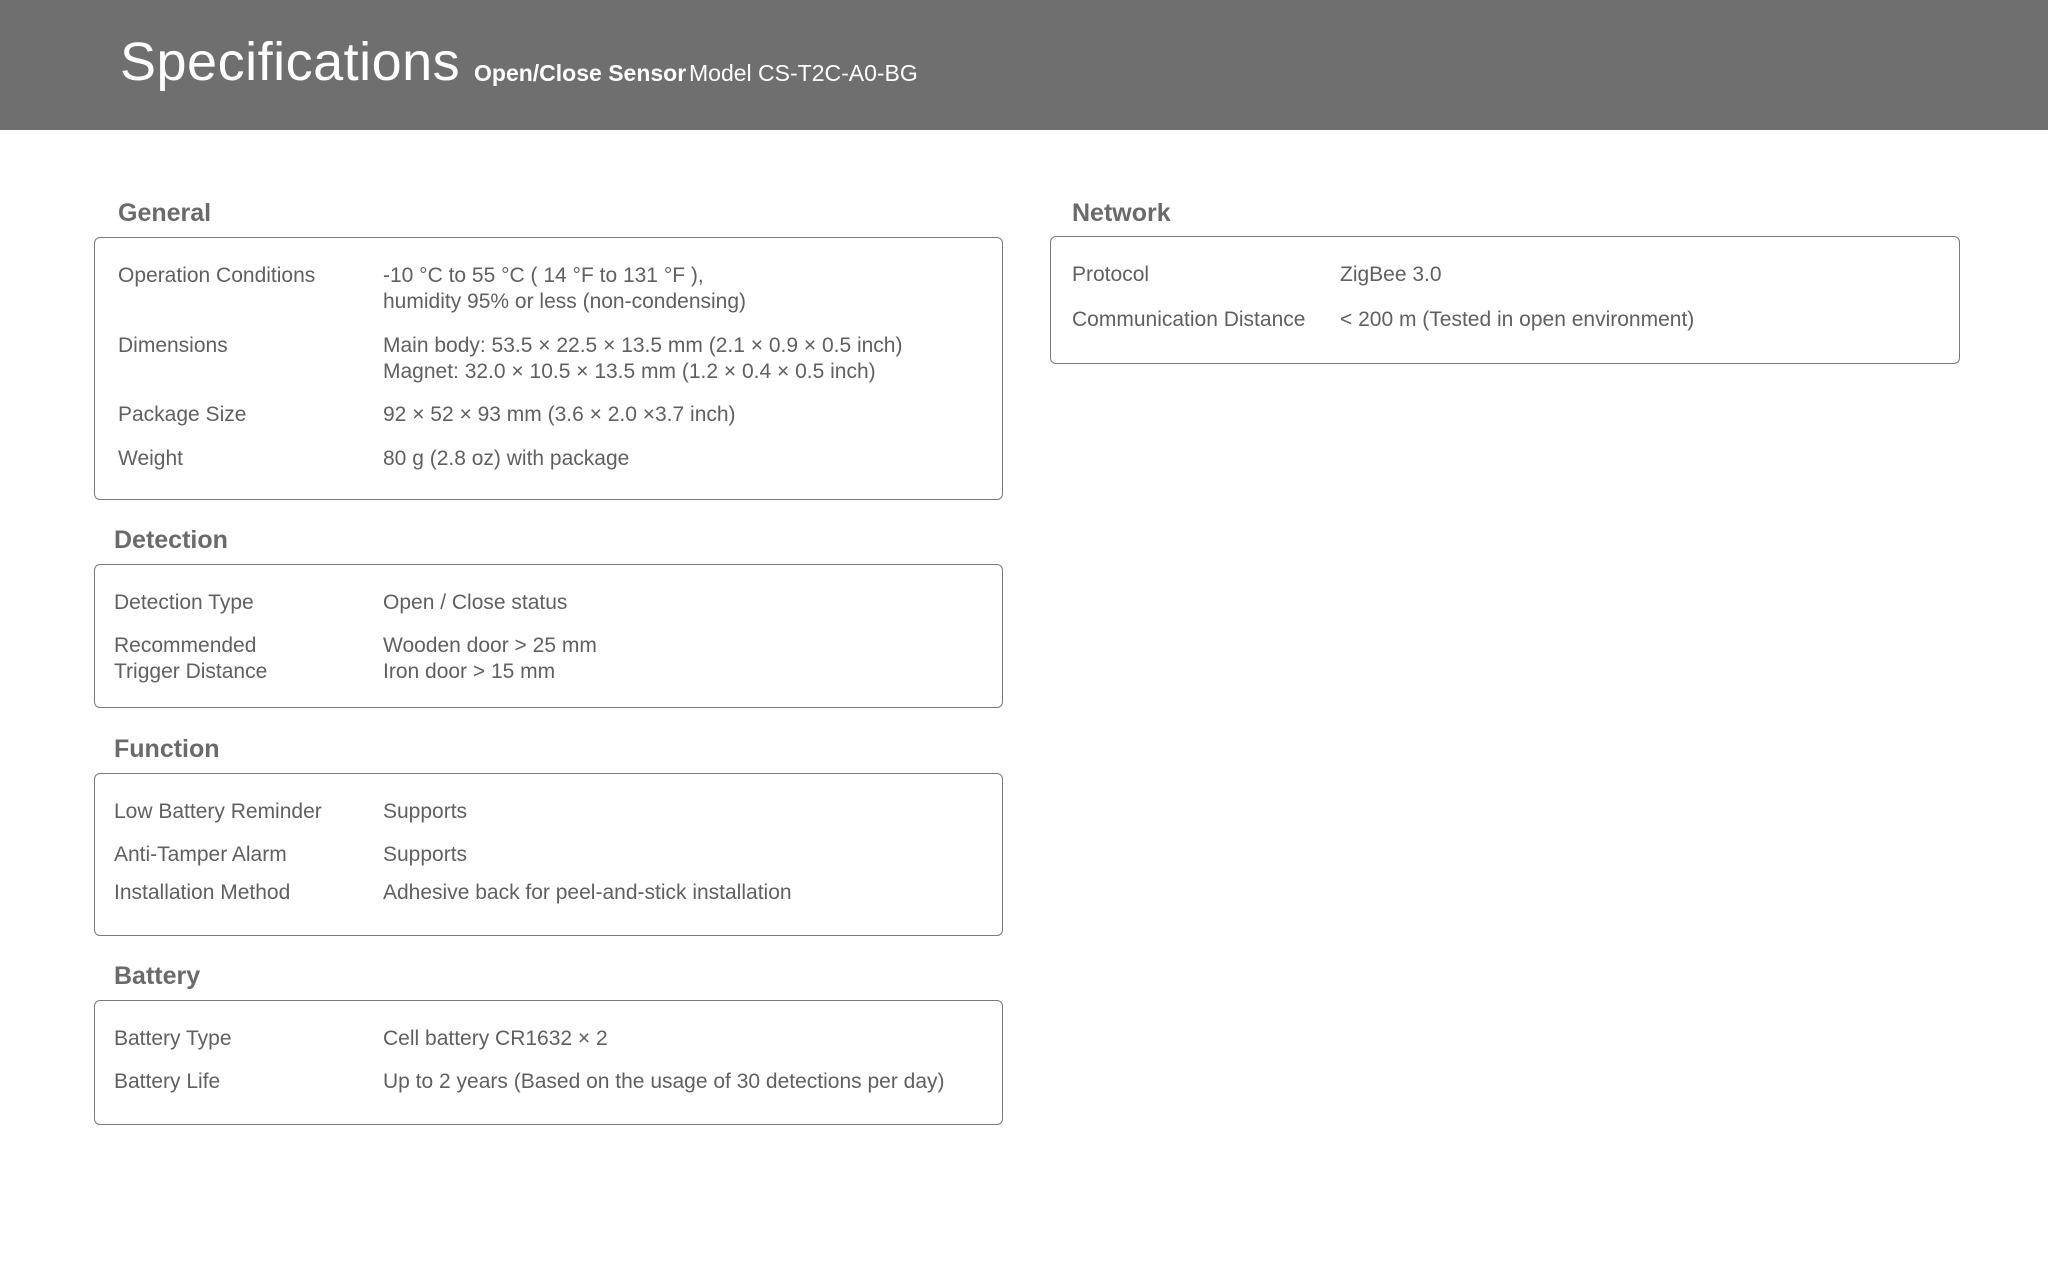  I want to click on spec-label: Anti-Tamper Alarm, so click(200, 854).